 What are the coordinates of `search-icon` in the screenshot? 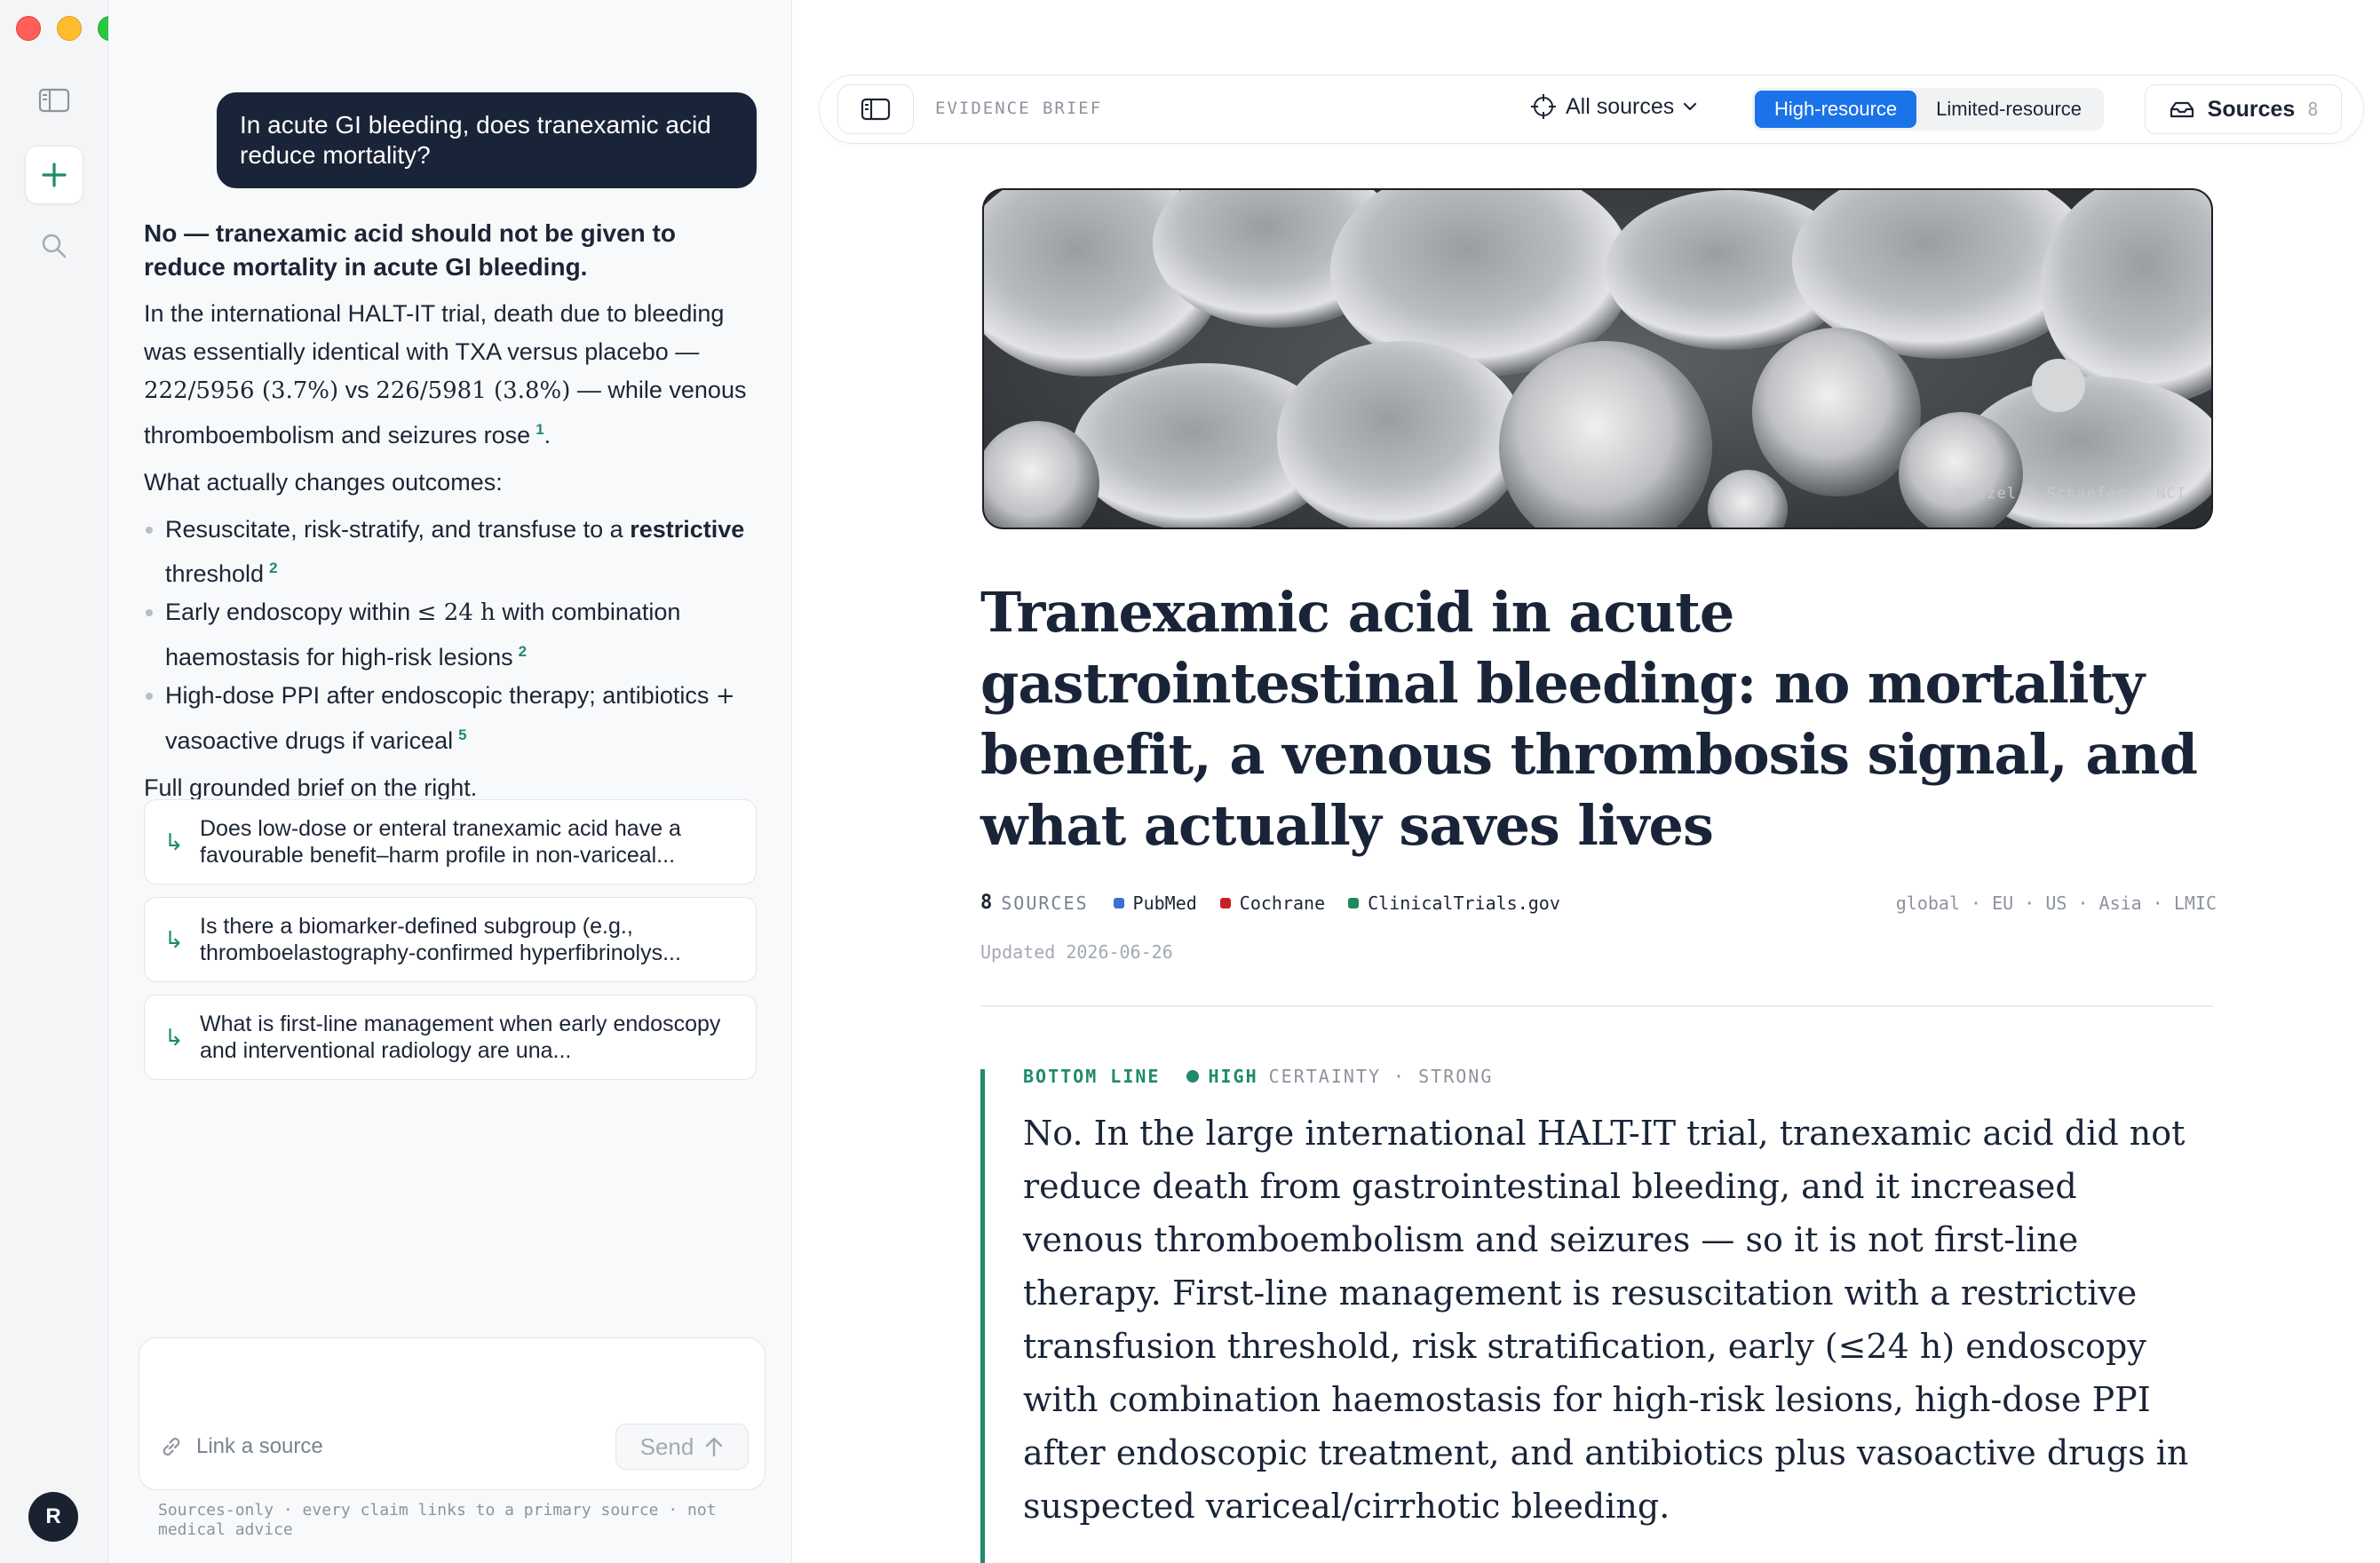 It's located at (54, 246).